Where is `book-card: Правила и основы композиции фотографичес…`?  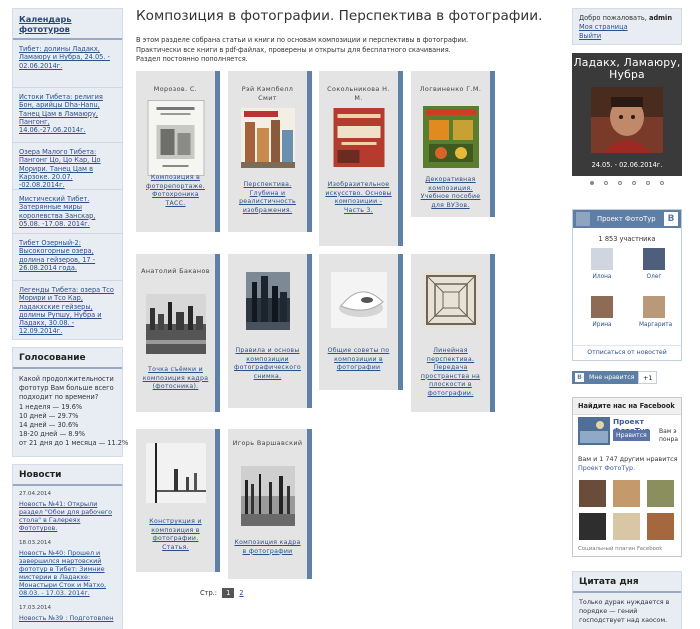 book-card: Правила и основы композиции фотографичес… is located at coordinates (270, 331).